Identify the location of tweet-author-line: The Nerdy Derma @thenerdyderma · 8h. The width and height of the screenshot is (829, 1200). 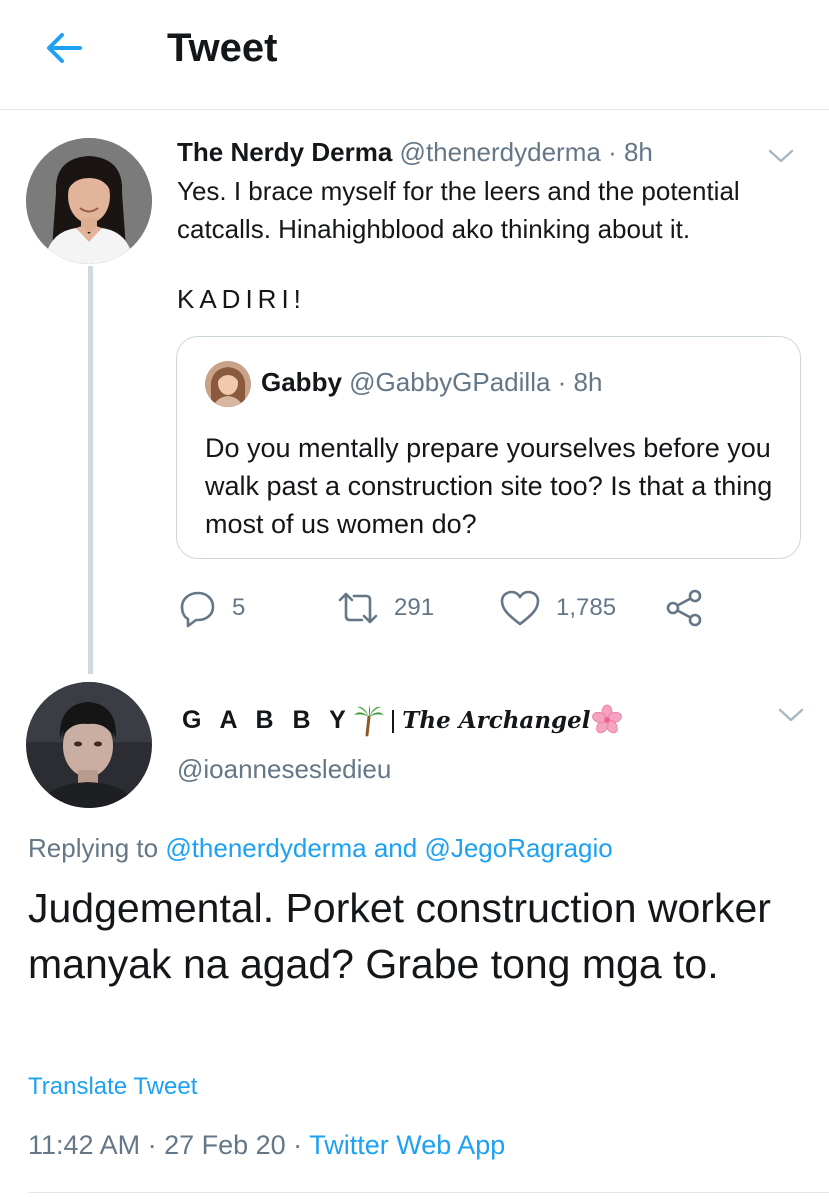
(415, 152).